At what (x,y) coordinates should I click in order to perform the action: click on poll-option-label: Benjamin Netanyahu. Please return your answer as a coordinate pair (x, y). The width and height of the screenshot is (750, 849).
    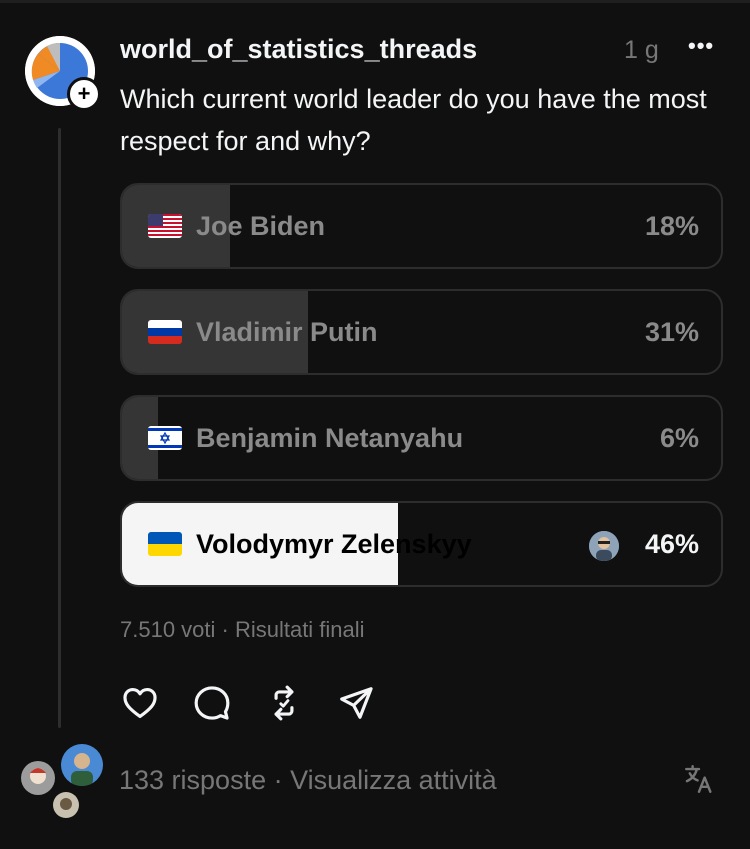
    Looking at the image, I should click on (330, 438).